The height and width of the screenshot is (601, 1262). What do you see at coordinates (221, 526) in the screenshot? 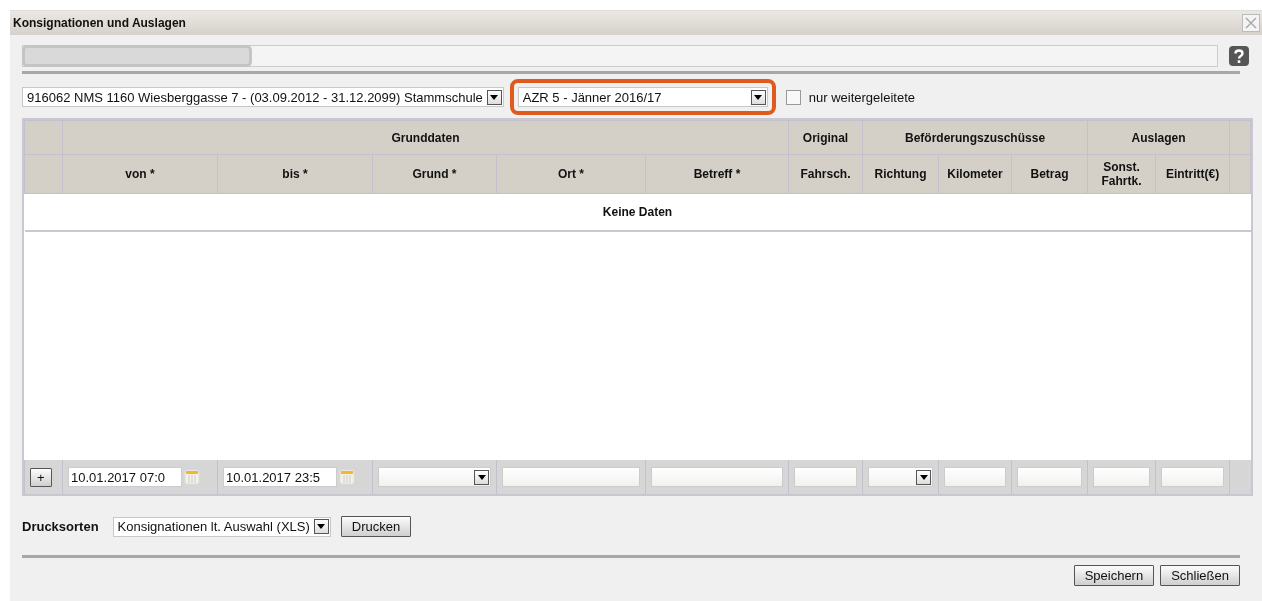
I see `print-type-select: Konsignationen lt. Auswahl (XLS)` at bounding box center [221, 526].